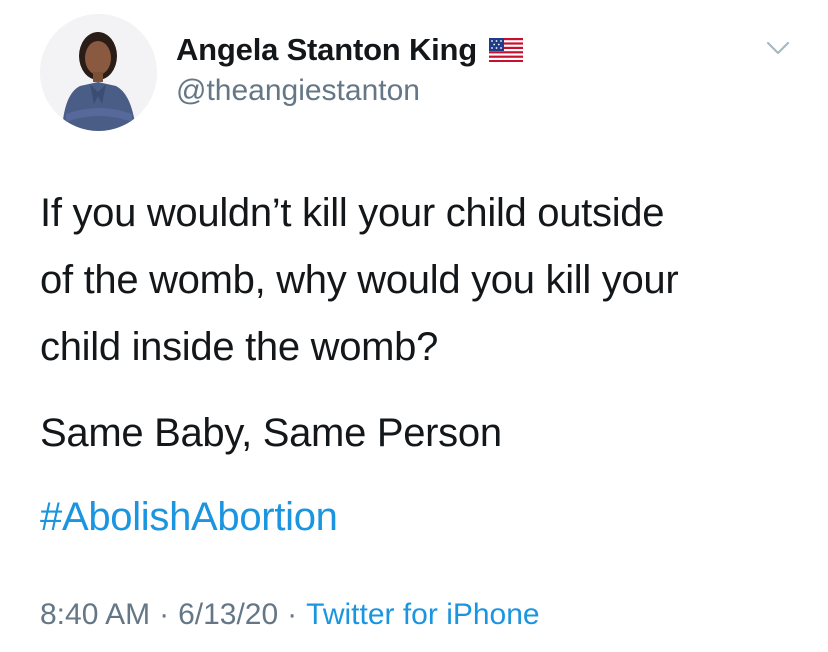 This screenshot has width=828, height=652. I want to click on tweet-source-link: Twitter for iPhone, so click(422, 615).